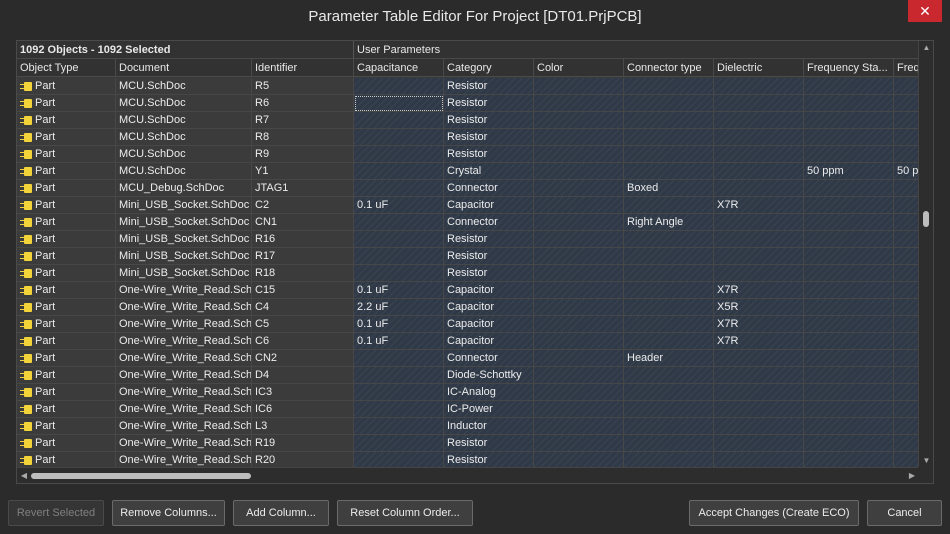 This screenshot has height=534, width=950. Describe the element at coordinates (303, 154) in the screenshot. I see `cell-identifier: R9` at that location.